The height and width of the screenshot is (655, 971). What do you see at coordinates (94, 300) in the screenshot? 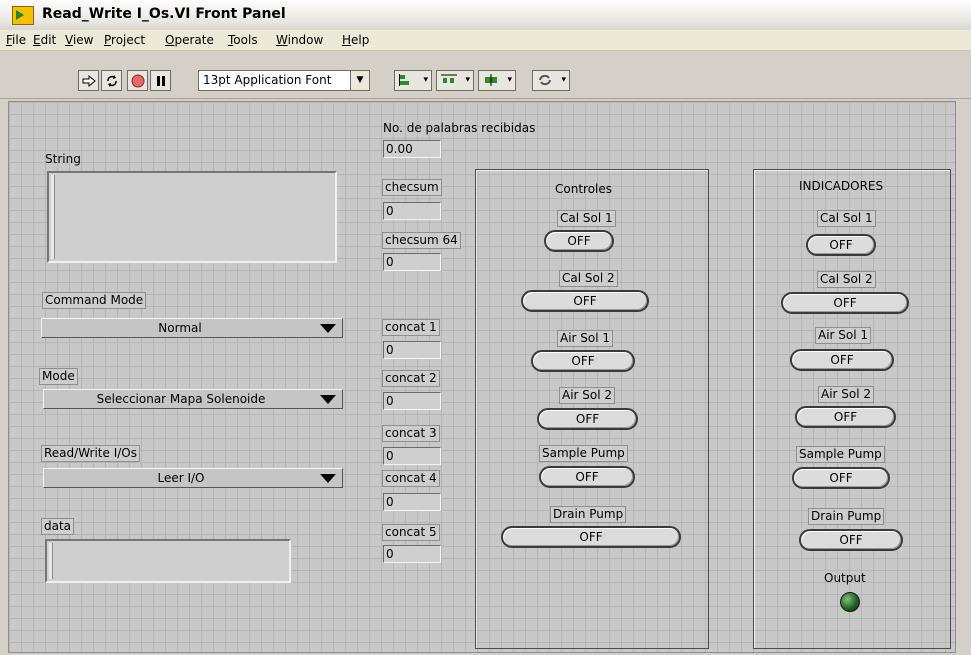
I see `command-mode-label: Command Mode` at bounding box center [94, 300].